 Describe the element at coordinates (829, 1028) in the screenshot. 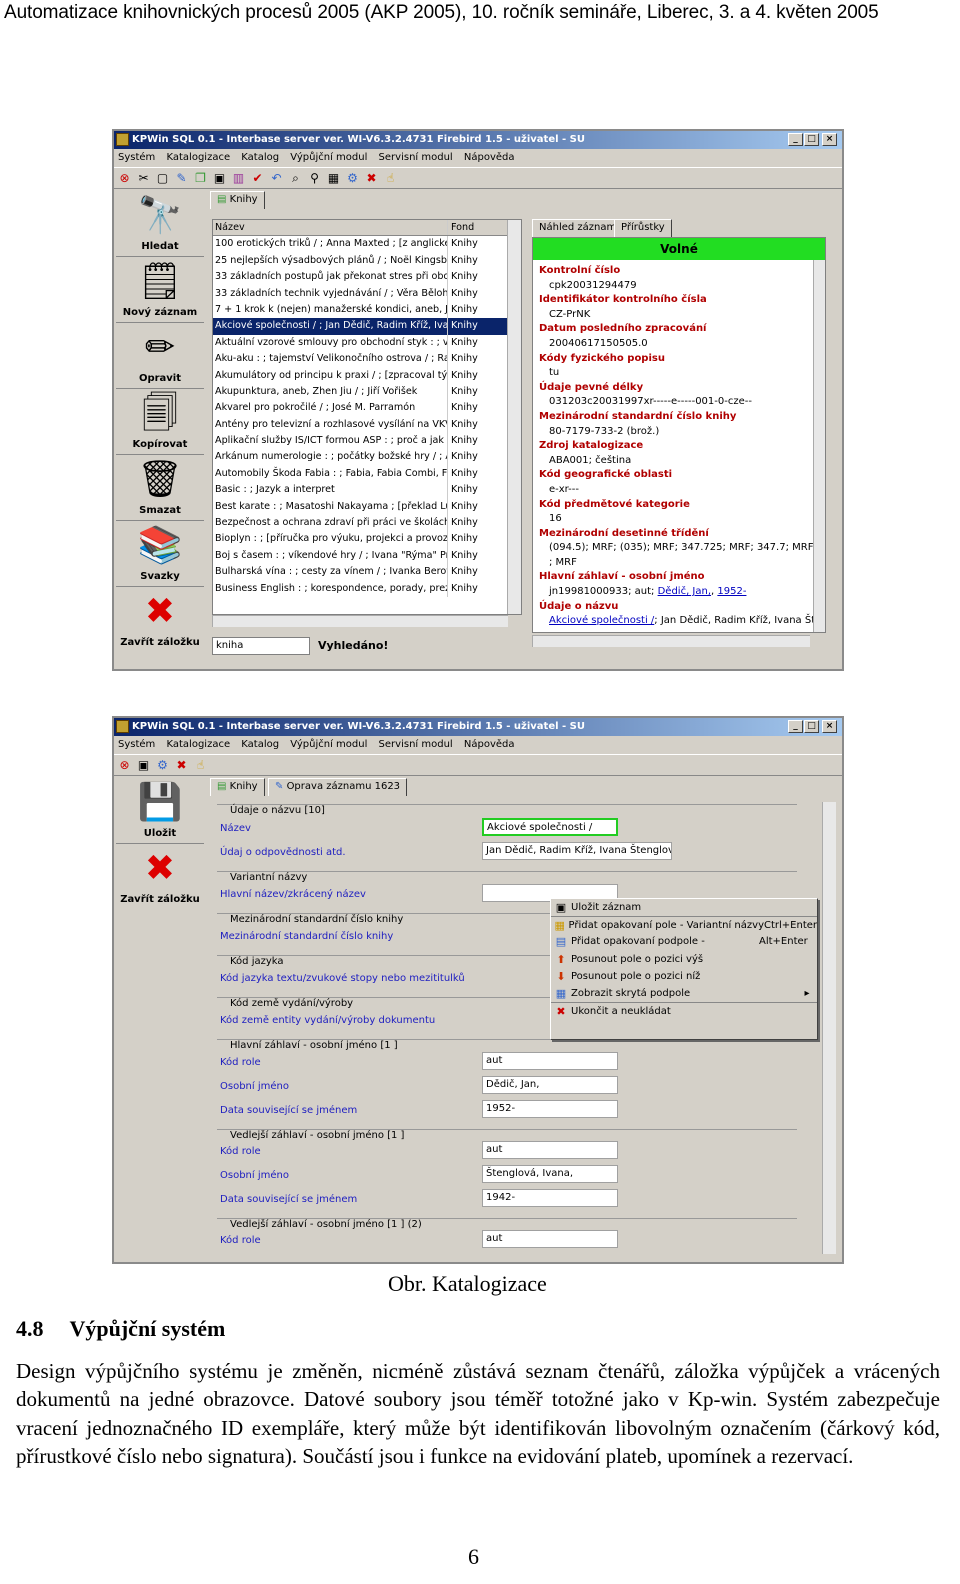

I see `form-scrollbar` at that location.